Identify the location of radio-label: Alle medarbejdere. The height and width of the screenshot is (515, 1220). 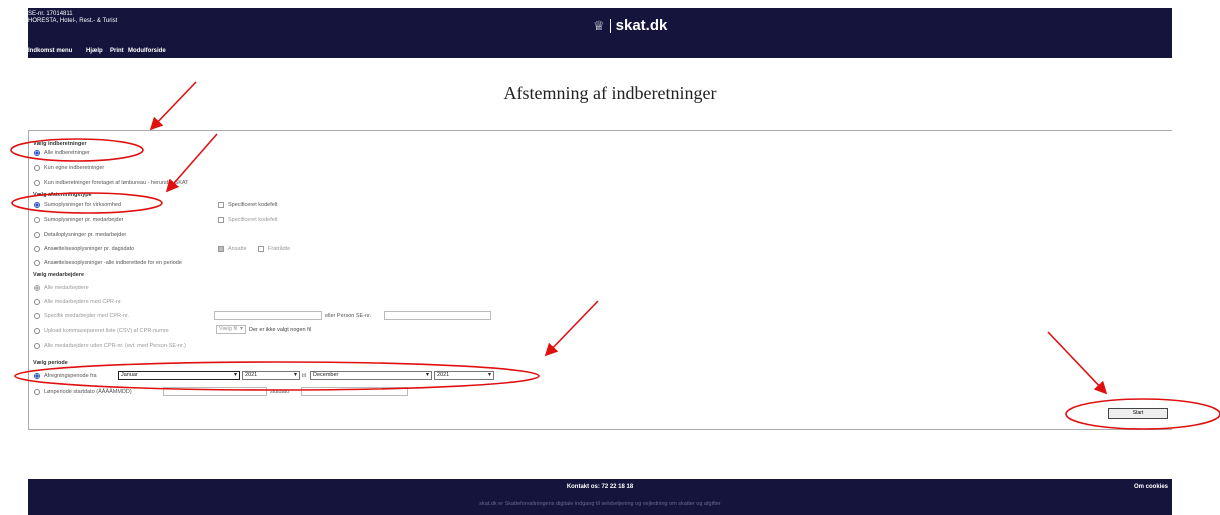
(66, 288).